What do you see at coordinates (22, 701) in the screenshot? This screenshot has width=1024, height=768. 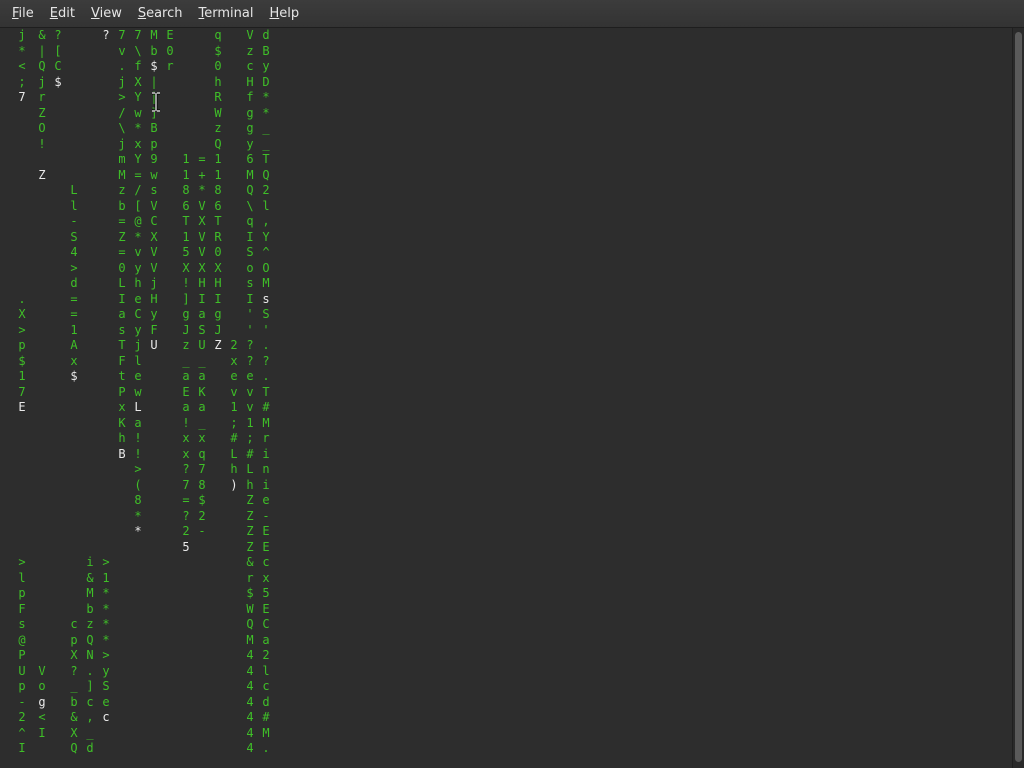 I see `rain-glyph: -` at bounding box center [22, 701].